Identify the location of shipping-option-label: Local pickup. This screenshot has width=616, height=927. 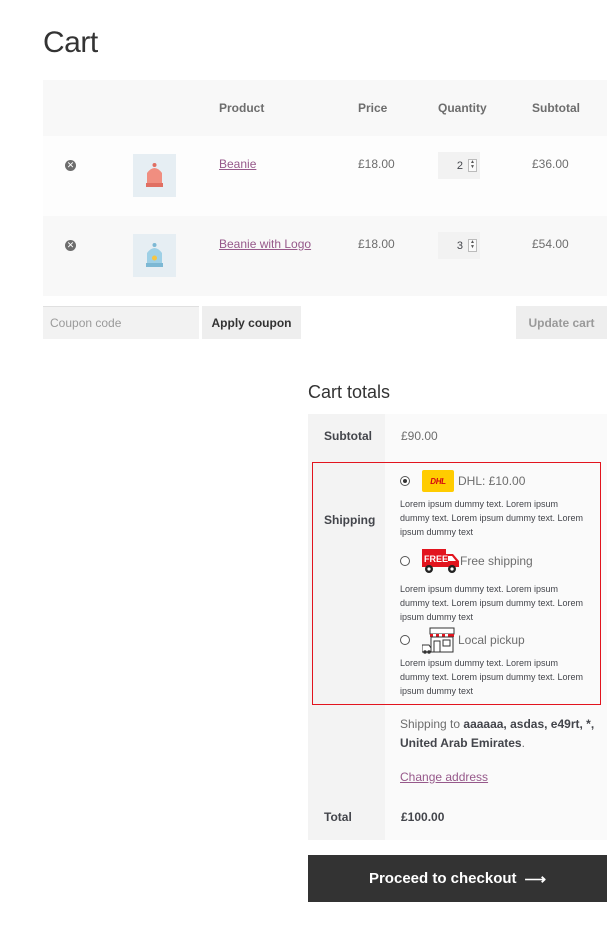
(491, 640).